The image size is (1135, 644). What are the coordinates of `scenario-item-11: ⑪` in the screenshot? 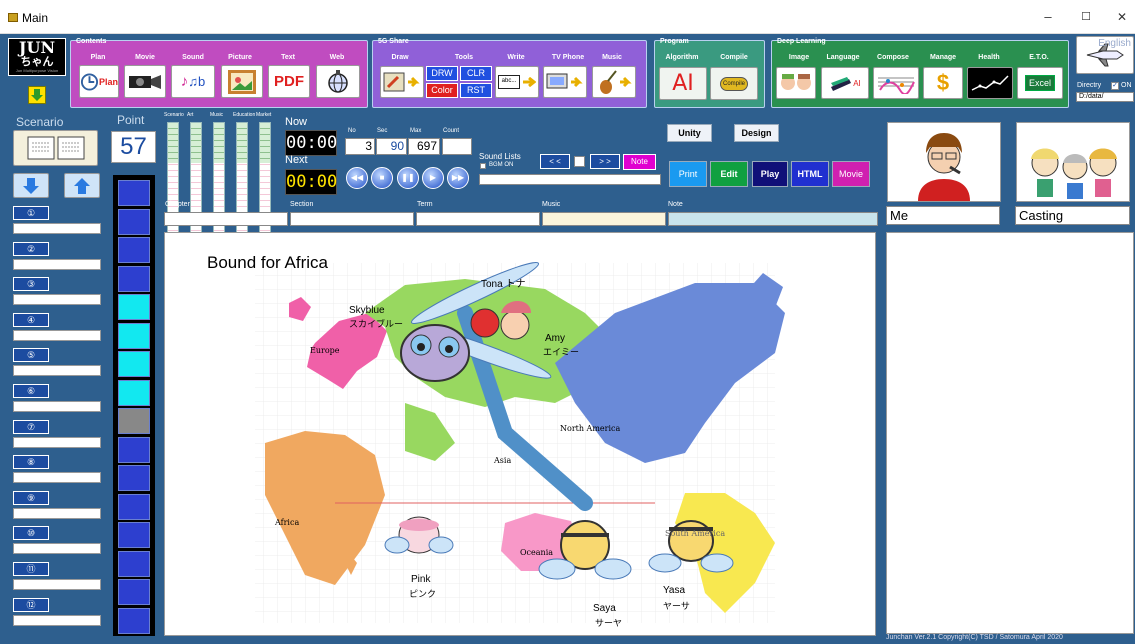 It's located at (31, 569).